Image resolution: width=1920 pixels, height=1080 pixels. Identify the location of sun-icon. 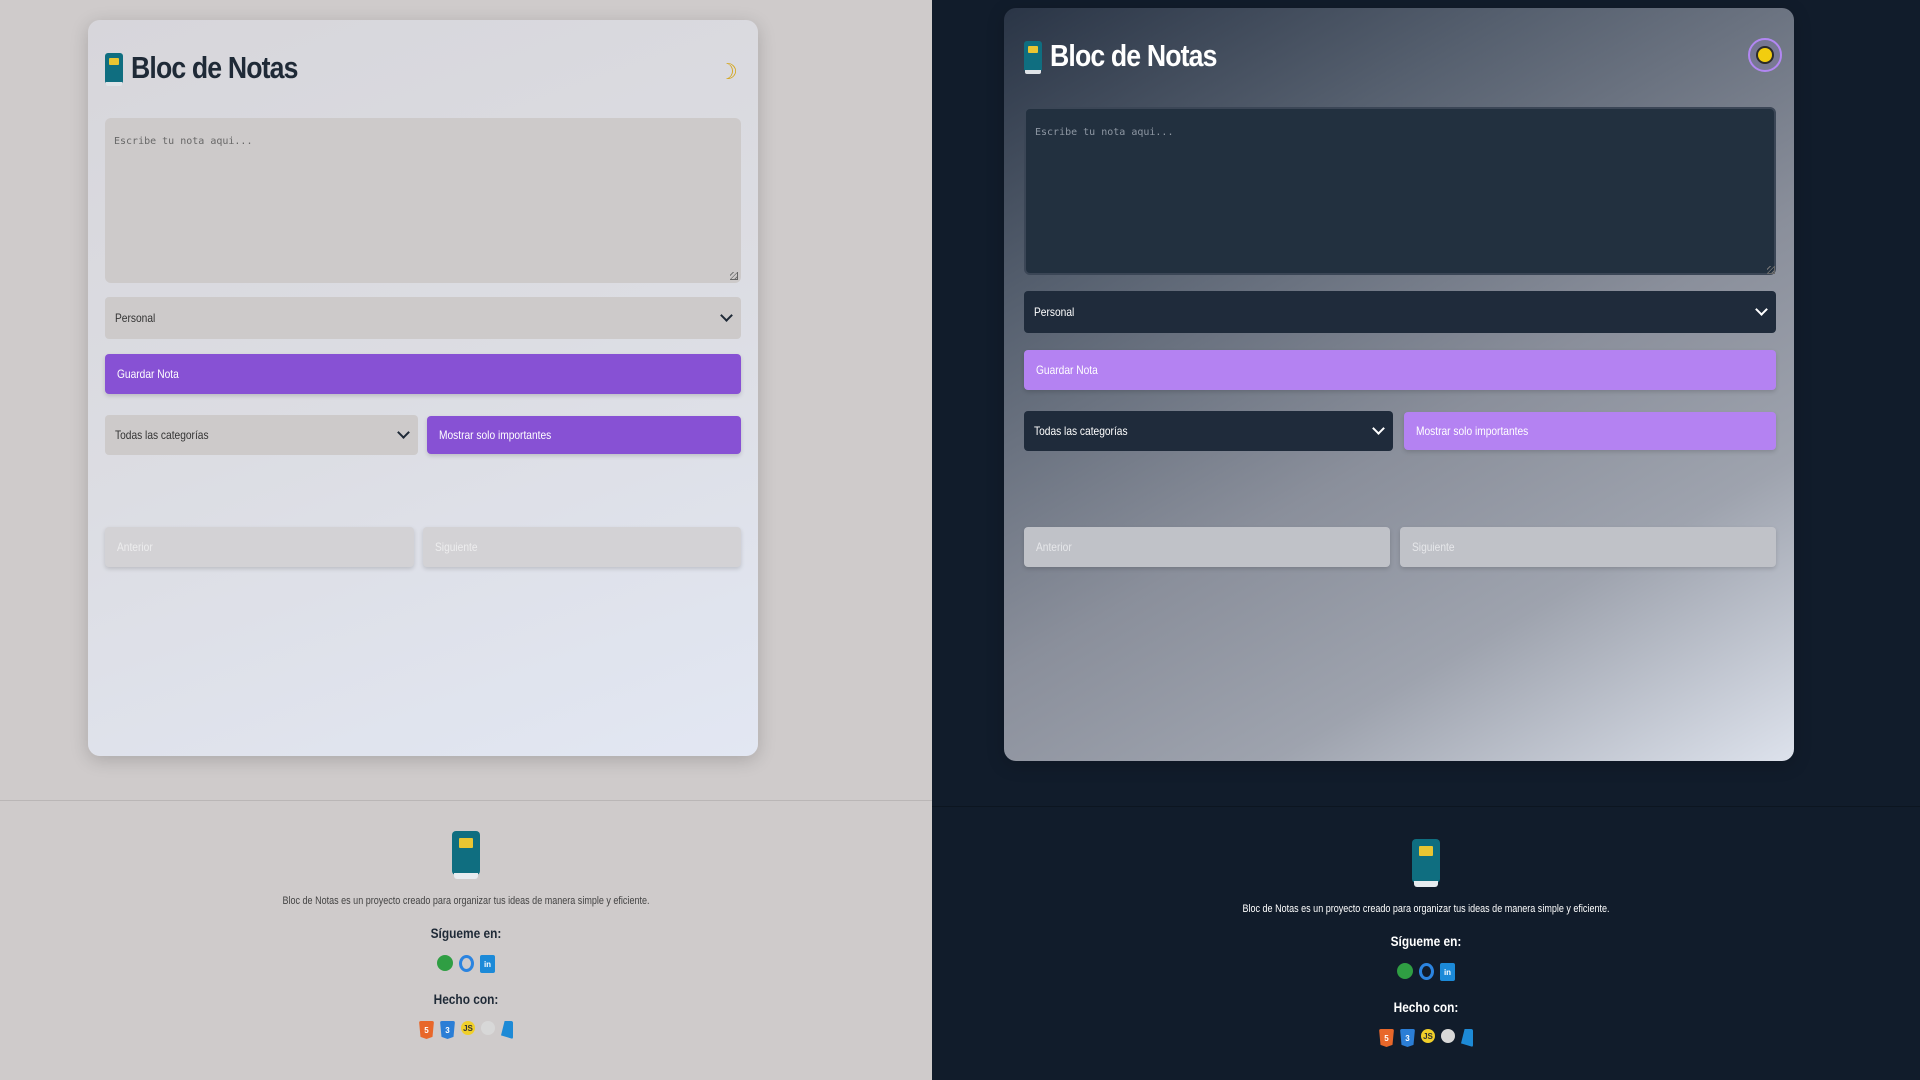
(1765, 55).